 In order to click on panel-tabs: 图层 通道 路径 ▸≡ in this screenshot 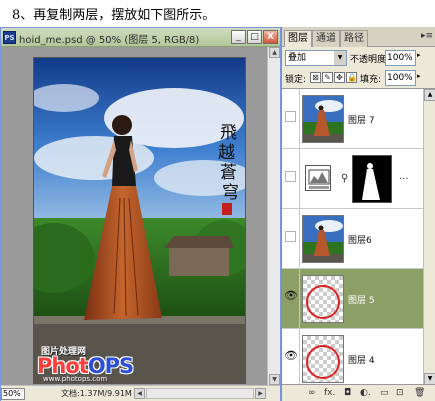, I will do `click(358, 37)`.